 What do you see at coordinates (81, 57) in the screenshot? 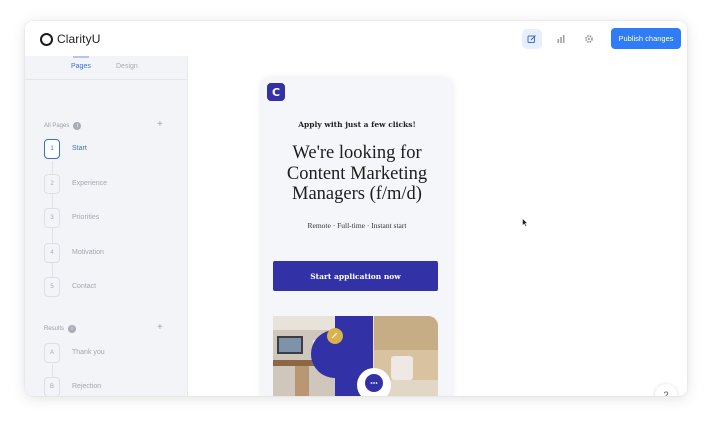
I see `tab-indicator` at bounding box center [81, 57].